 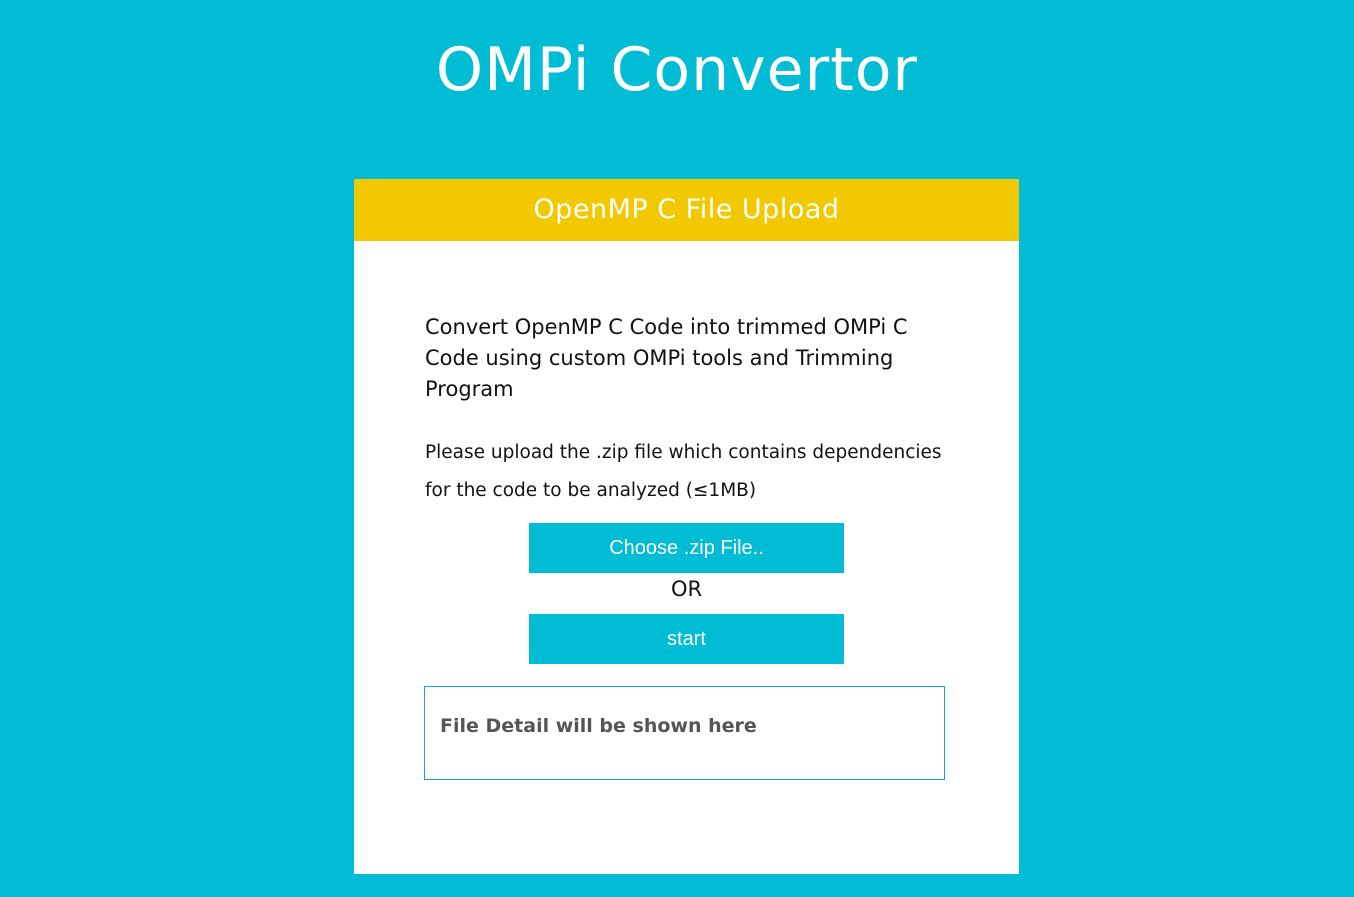 I want to click on page-title: OMPi Convertor, so click(x=677, y=70).